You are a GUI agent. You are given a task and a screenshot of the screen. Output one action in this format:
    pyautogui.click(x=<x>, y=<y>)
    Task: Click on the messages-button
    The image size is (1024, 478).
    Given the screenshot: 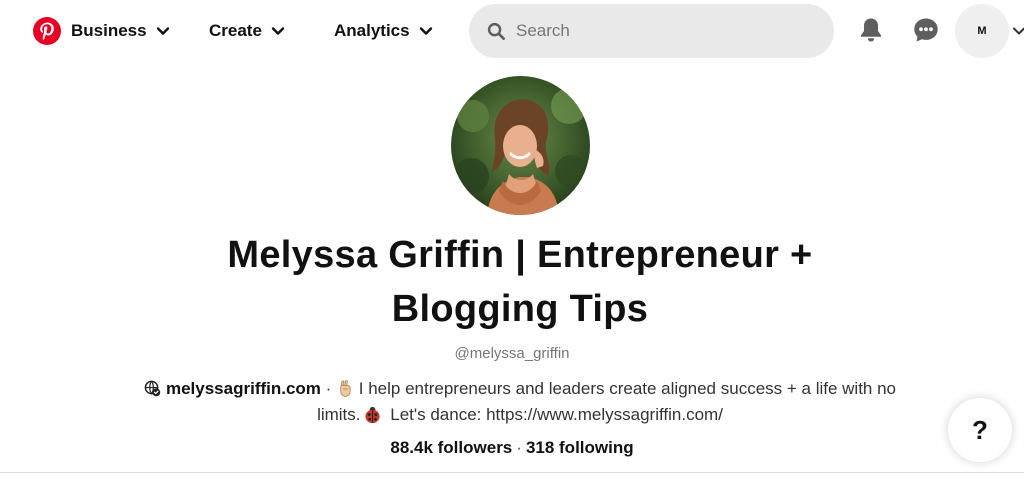 What is the action you would take?
    pyautogui.click(x=926, y=30)
    